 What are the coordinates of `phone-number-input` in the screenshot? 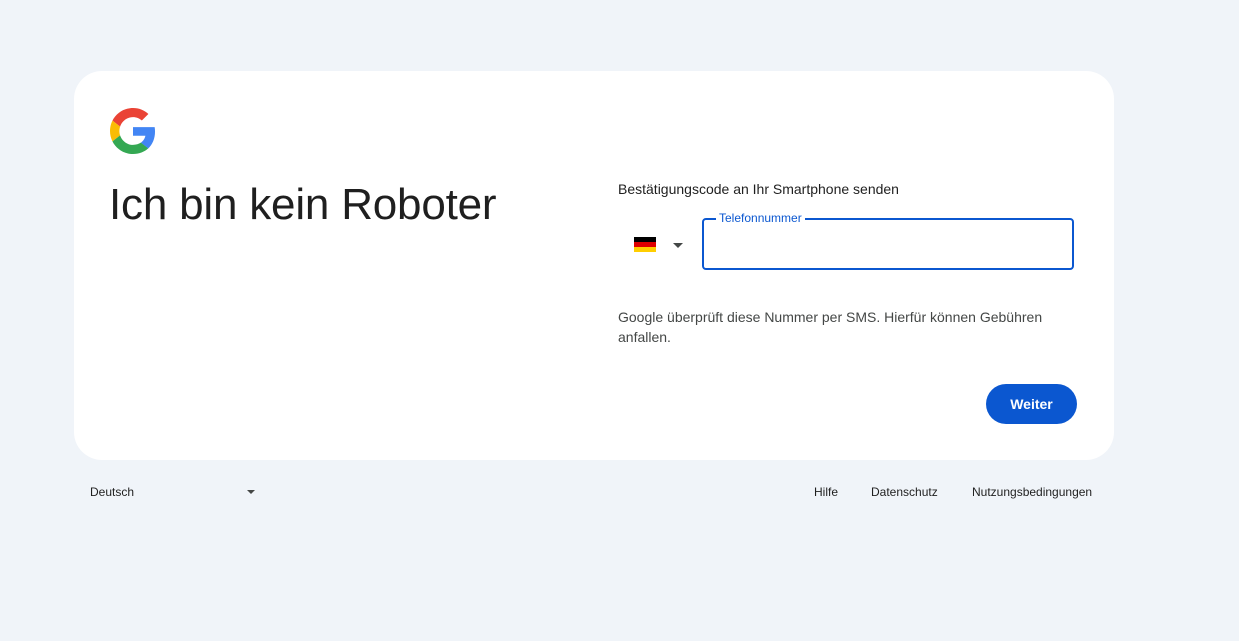 It's located at (890, 245).